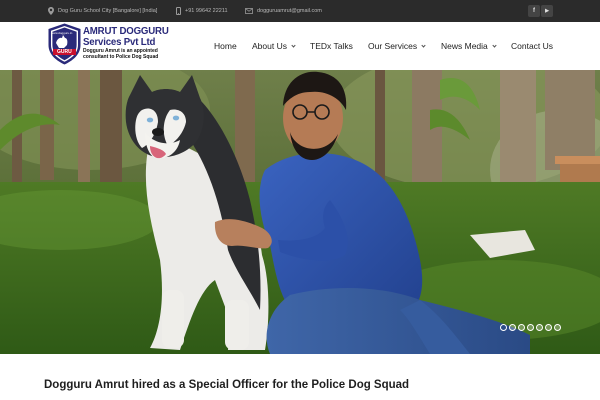 The image size is (600, 400). What do you see at coordinates (108, 11) in the screenshot?
I see `address-text: Dog Guru School City [Bangalore] [India]` at bounding box center [108, 11].